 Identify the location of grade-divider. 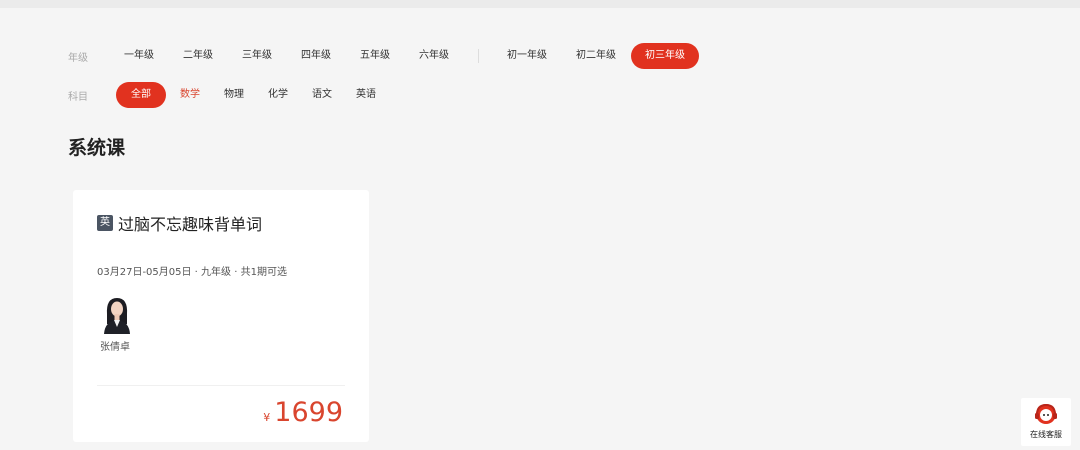
(478, 56).